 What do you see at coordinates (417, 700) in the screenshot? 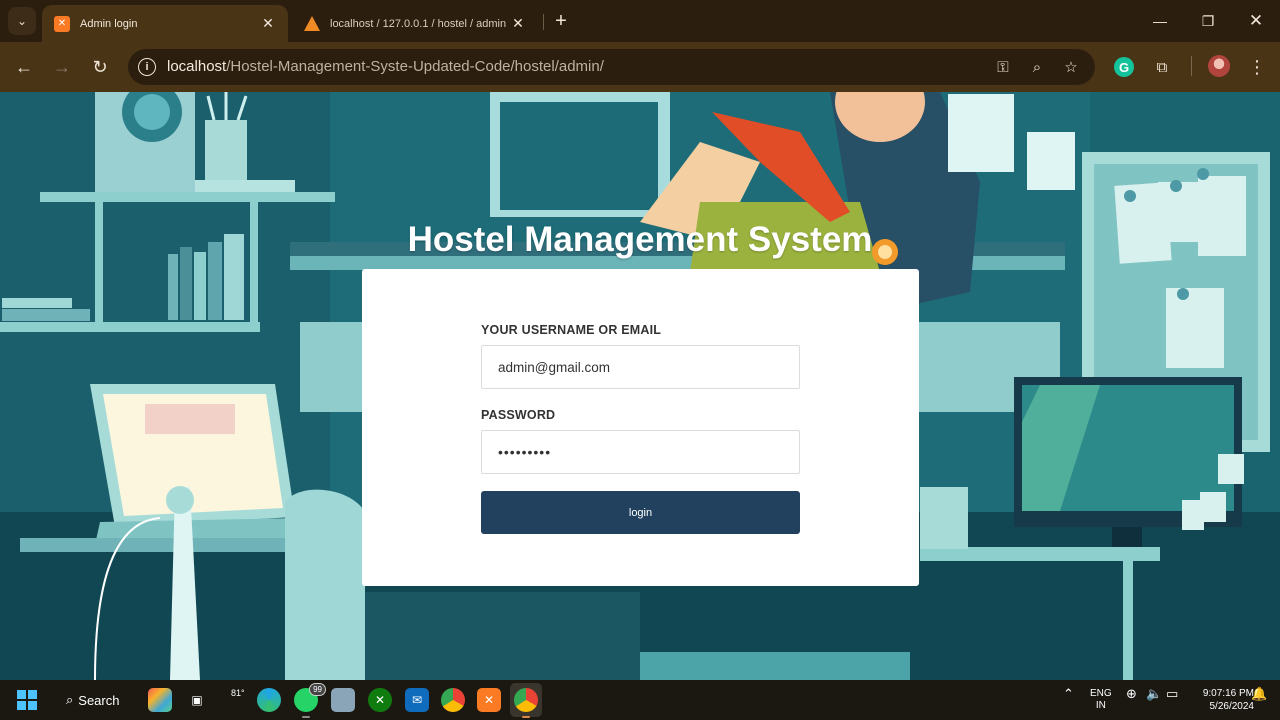
I see `outlook-icon: ✉` at bounding box center [417, 700].